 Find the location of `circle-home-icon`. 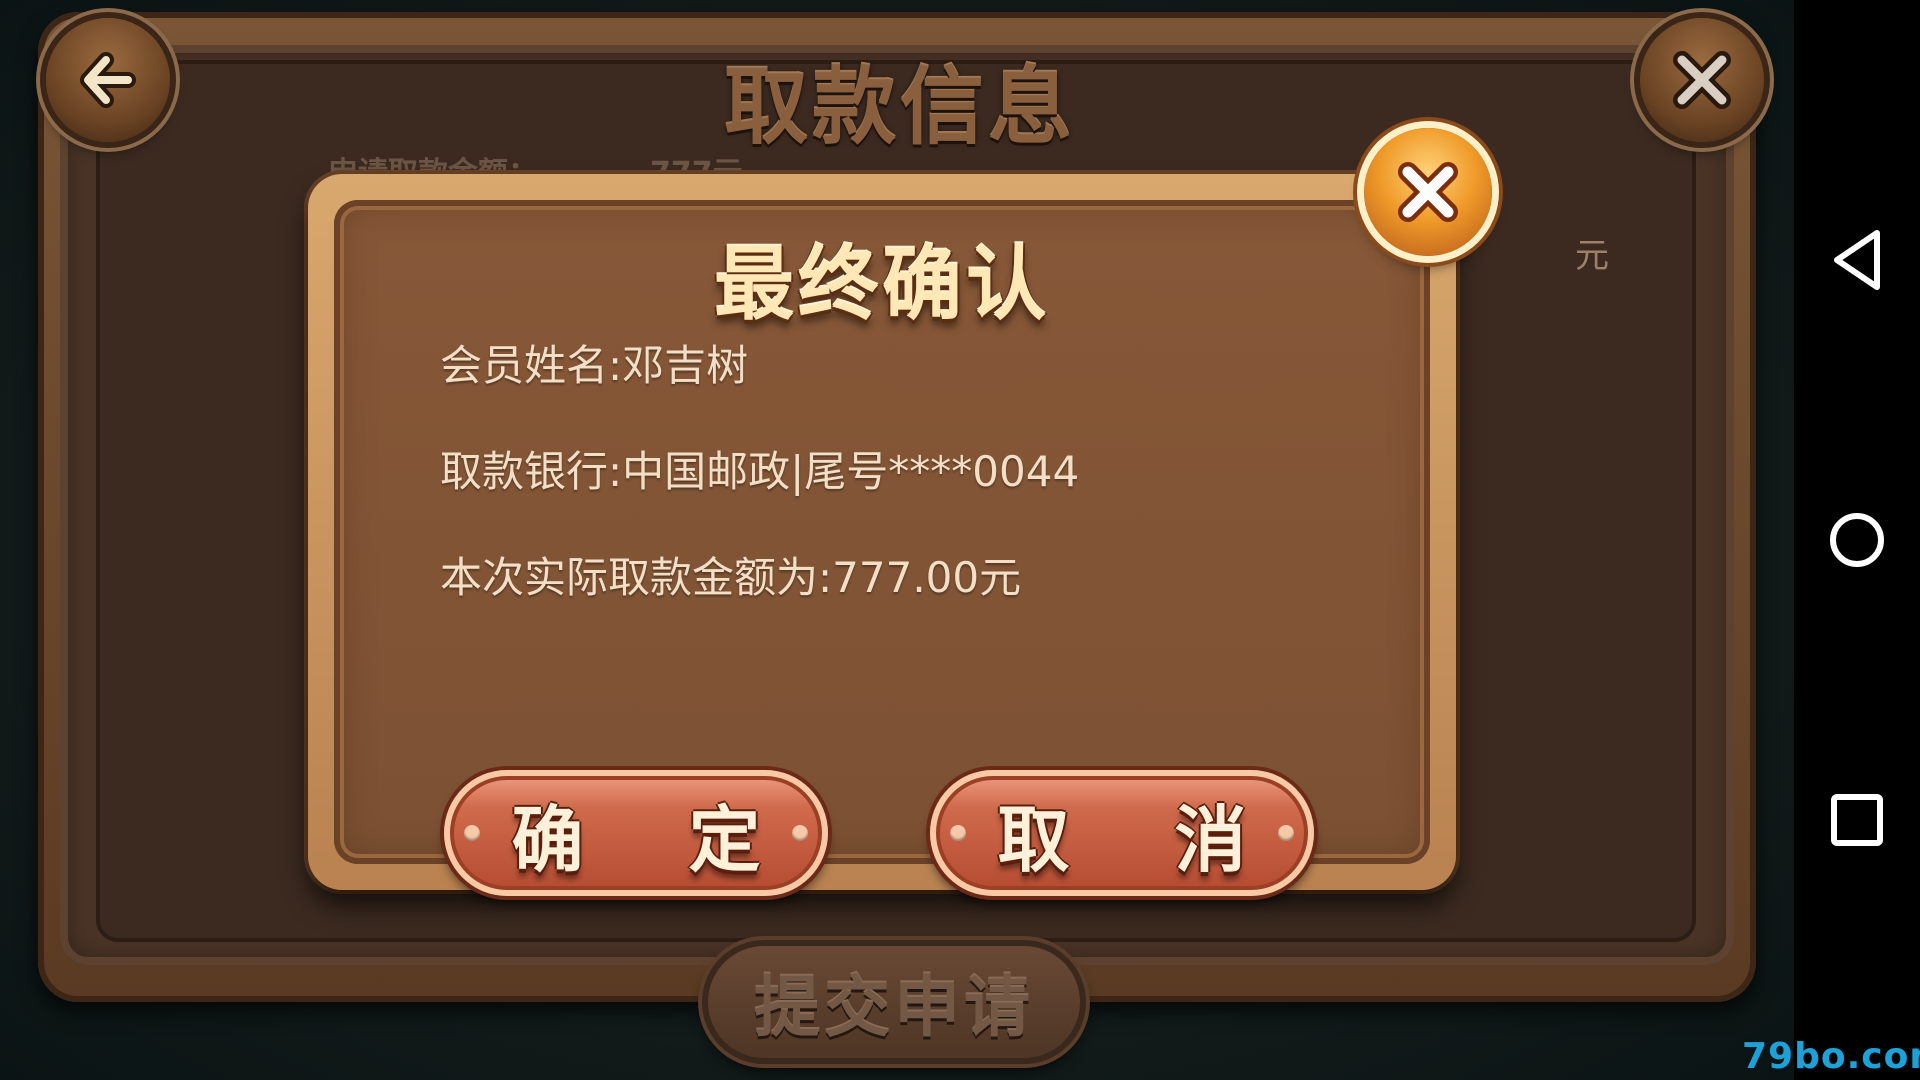

circle-home-icon is located at coordinates (1857, 540).